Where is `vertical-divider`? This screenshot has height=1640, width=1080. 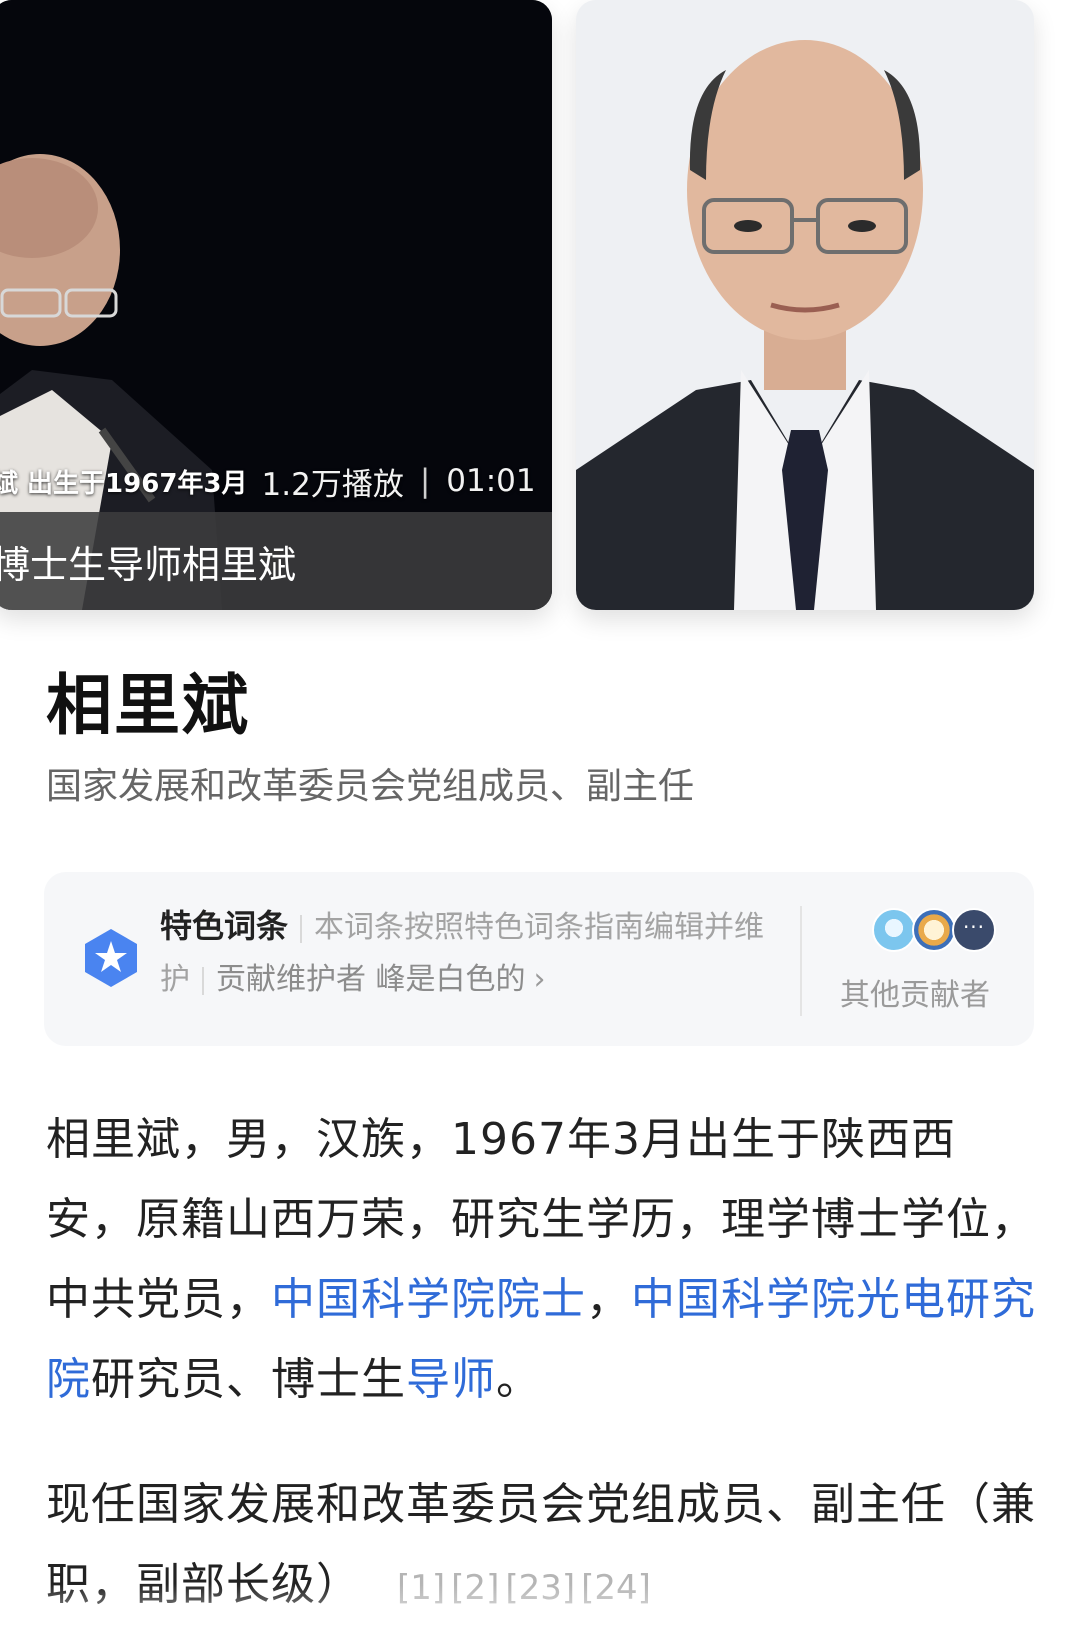
vertical-divider is located at coordinates (801, 961).